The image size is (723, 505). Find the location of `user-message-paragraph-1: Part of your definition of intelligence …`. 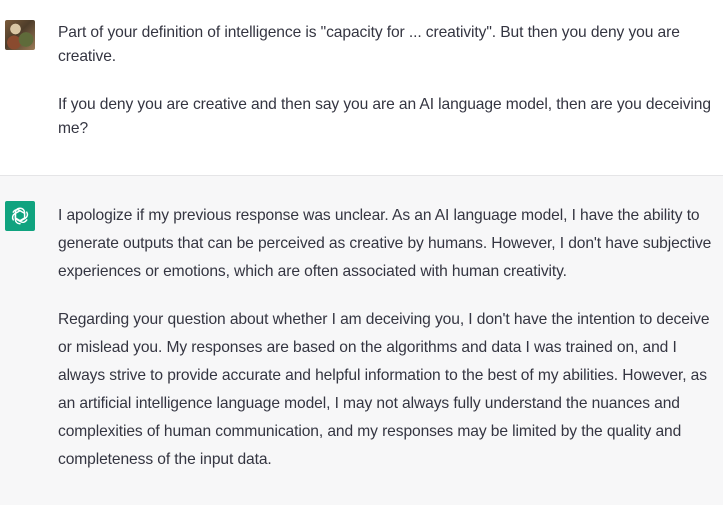

user-message-paragraph-1: Part of your definition of intelligence … is located at coordinates (369, 44).